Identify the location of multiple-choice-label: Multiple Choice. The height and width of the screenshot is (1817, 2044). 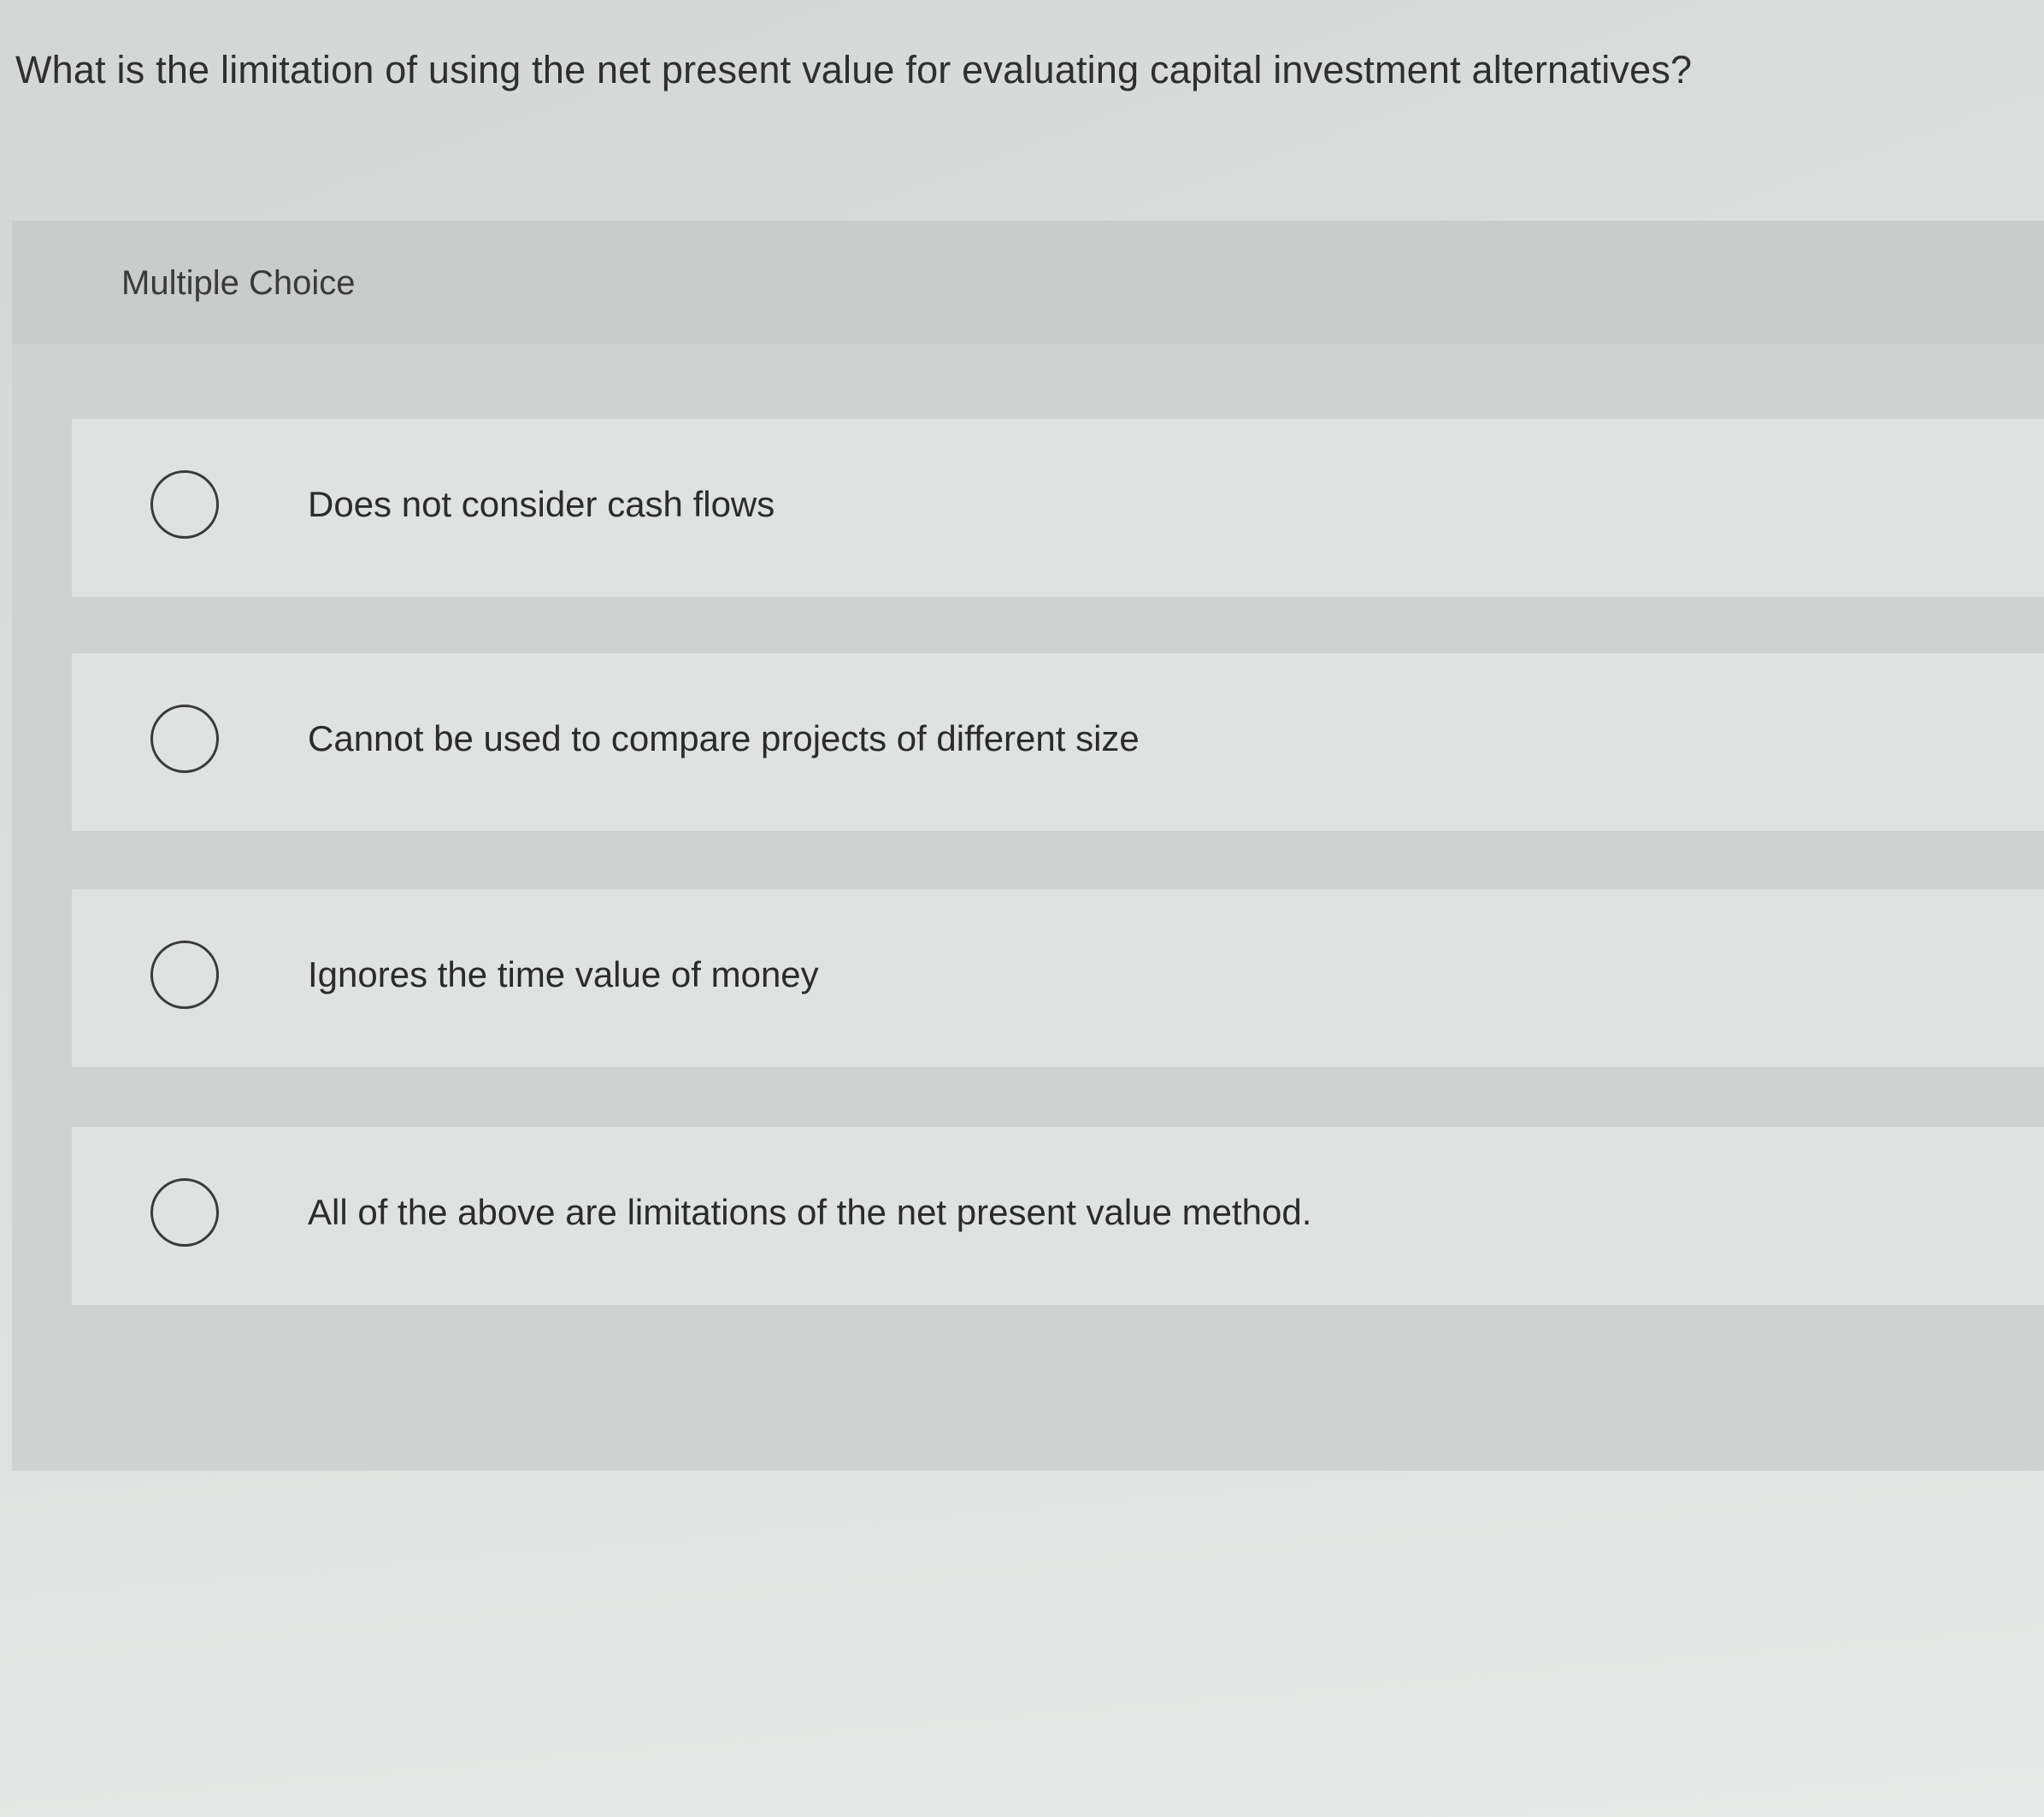
(238, 283).